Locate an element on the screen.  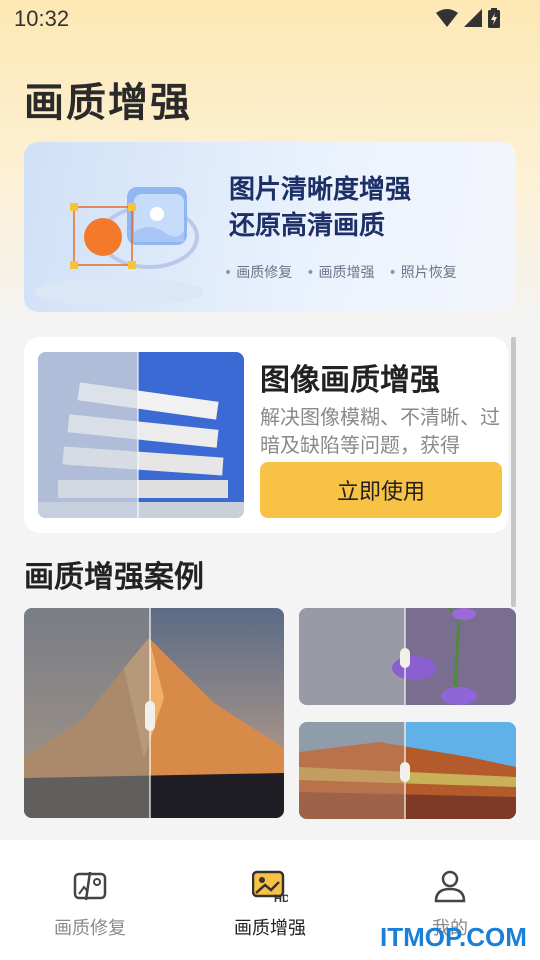
banner-tags: 画质修复 画质增强 照片恢复 is located at coordinates (340, 272).